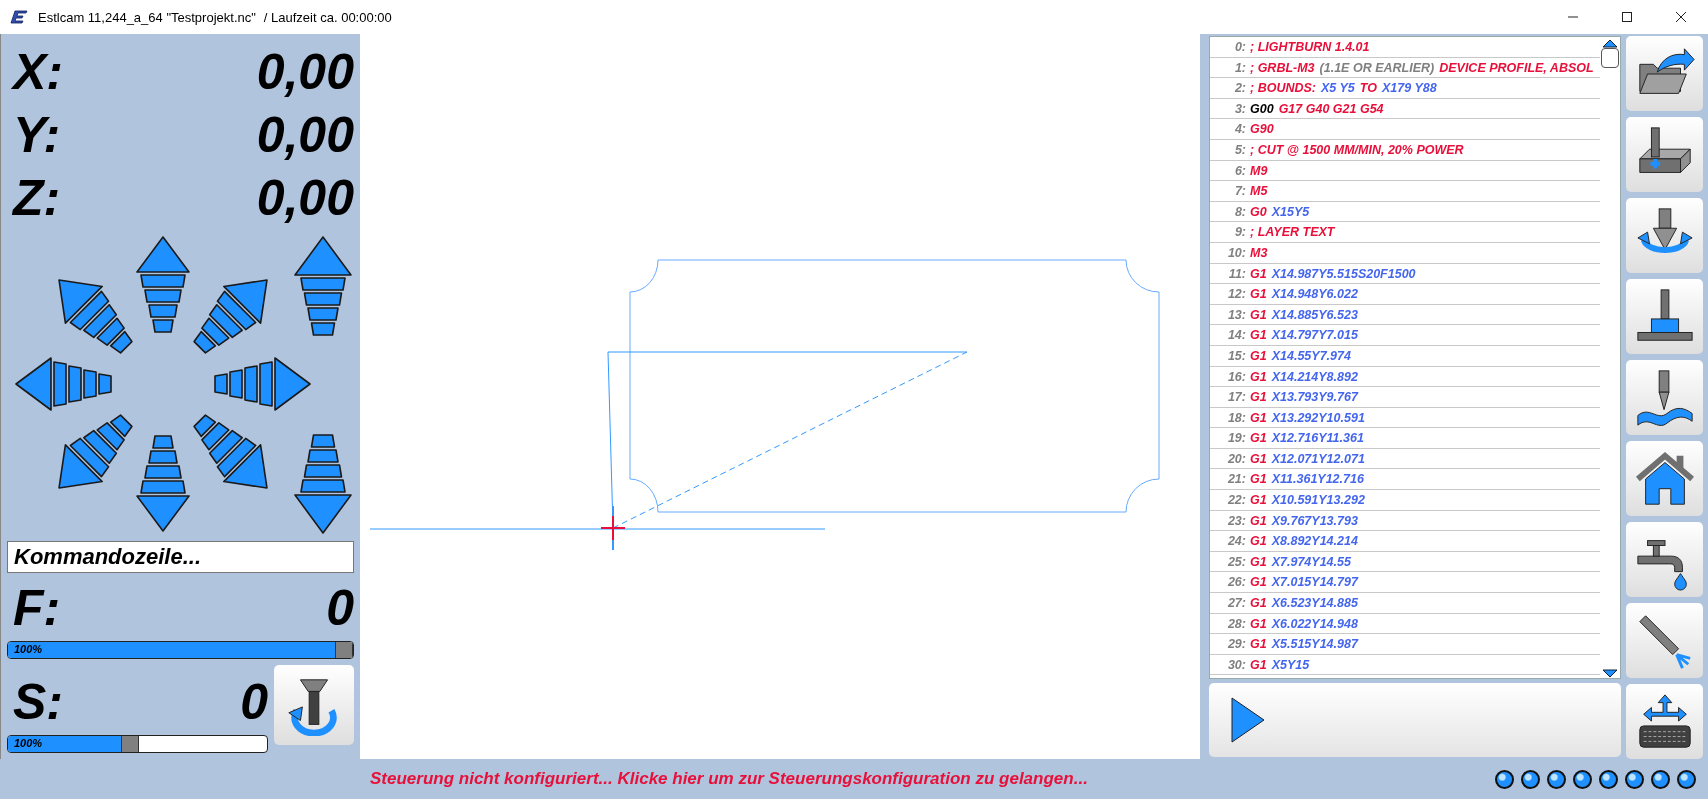  What do you see at coordinates (1405, 541) in the screenshot?
I see `gcode-line: 24: G1 X8.892Y14.214` at bounding box center [1405, 541].